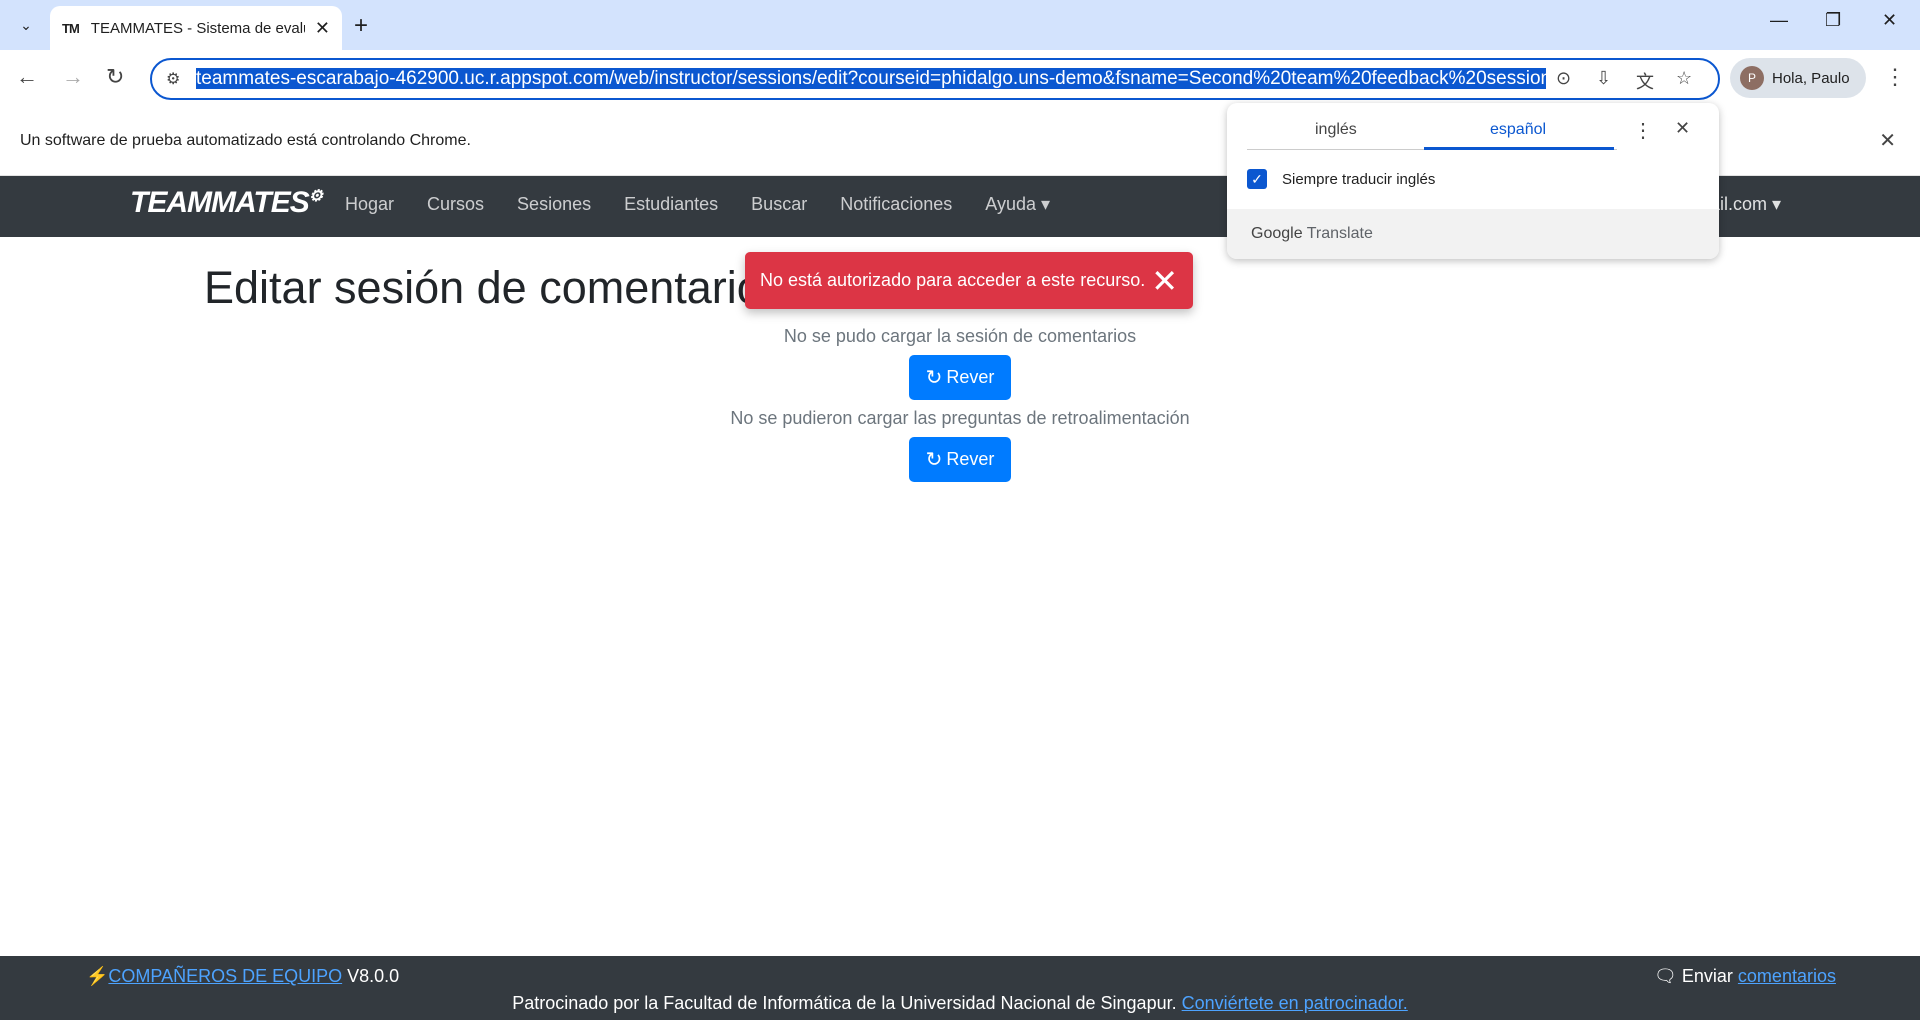 The image size is (1920, 1020). I want to click on tab-close-icon: ✕, so click(322, 28).